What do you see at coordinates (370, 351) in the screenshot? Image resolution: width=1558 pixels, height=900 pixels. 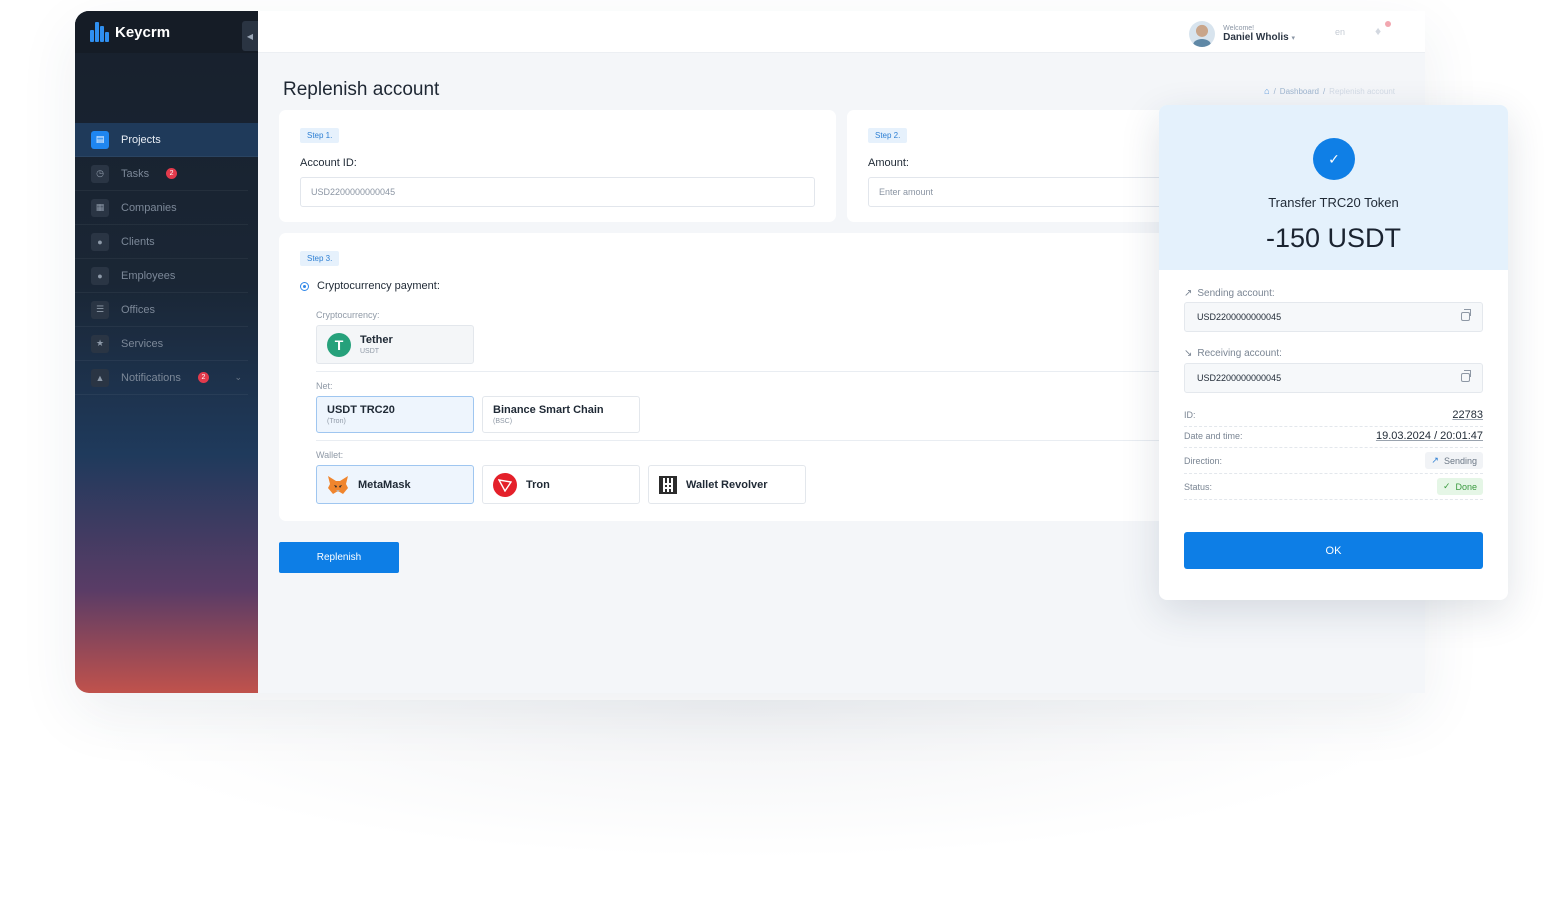 I see `option-subtitle: USDT` at bounding box center [370, 351].